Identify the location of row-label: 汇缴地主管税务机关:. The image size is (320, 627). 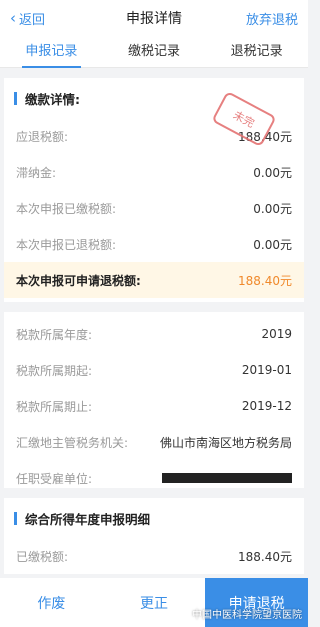
(72, 442).